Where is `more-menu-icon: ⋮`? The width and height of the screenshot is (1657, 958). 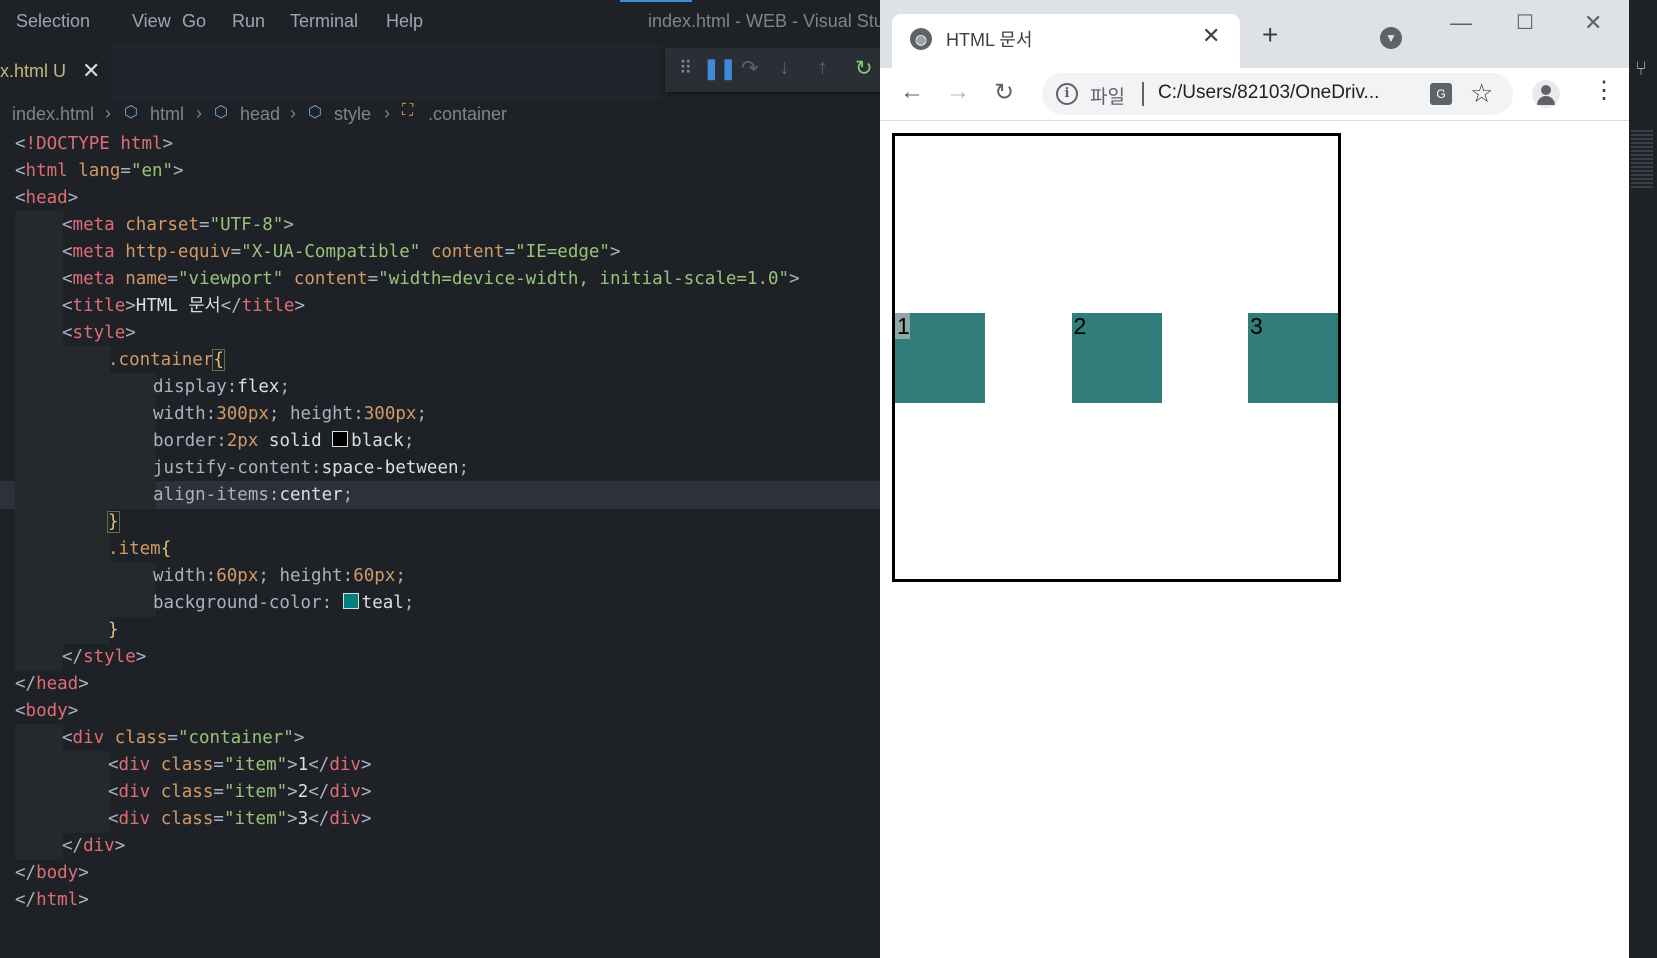
more-menu-icon: ⋮ is located at coordinates (1604, 90).